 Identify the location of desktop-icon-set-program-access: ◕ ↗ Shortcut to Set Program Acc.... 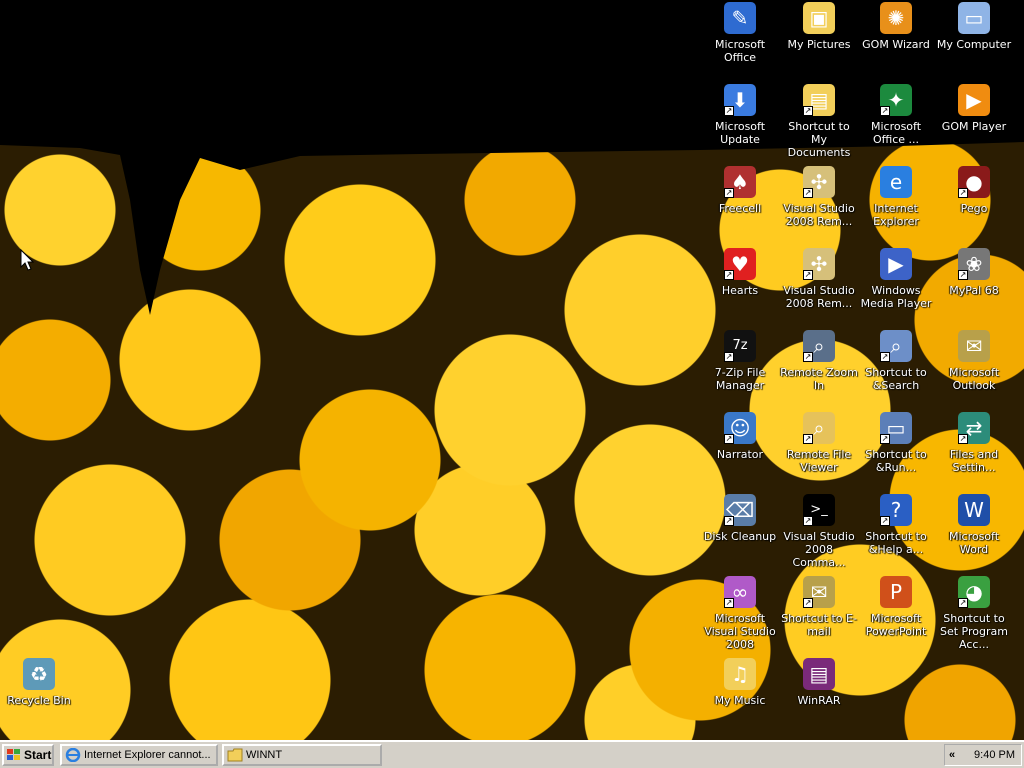
(974, 613).